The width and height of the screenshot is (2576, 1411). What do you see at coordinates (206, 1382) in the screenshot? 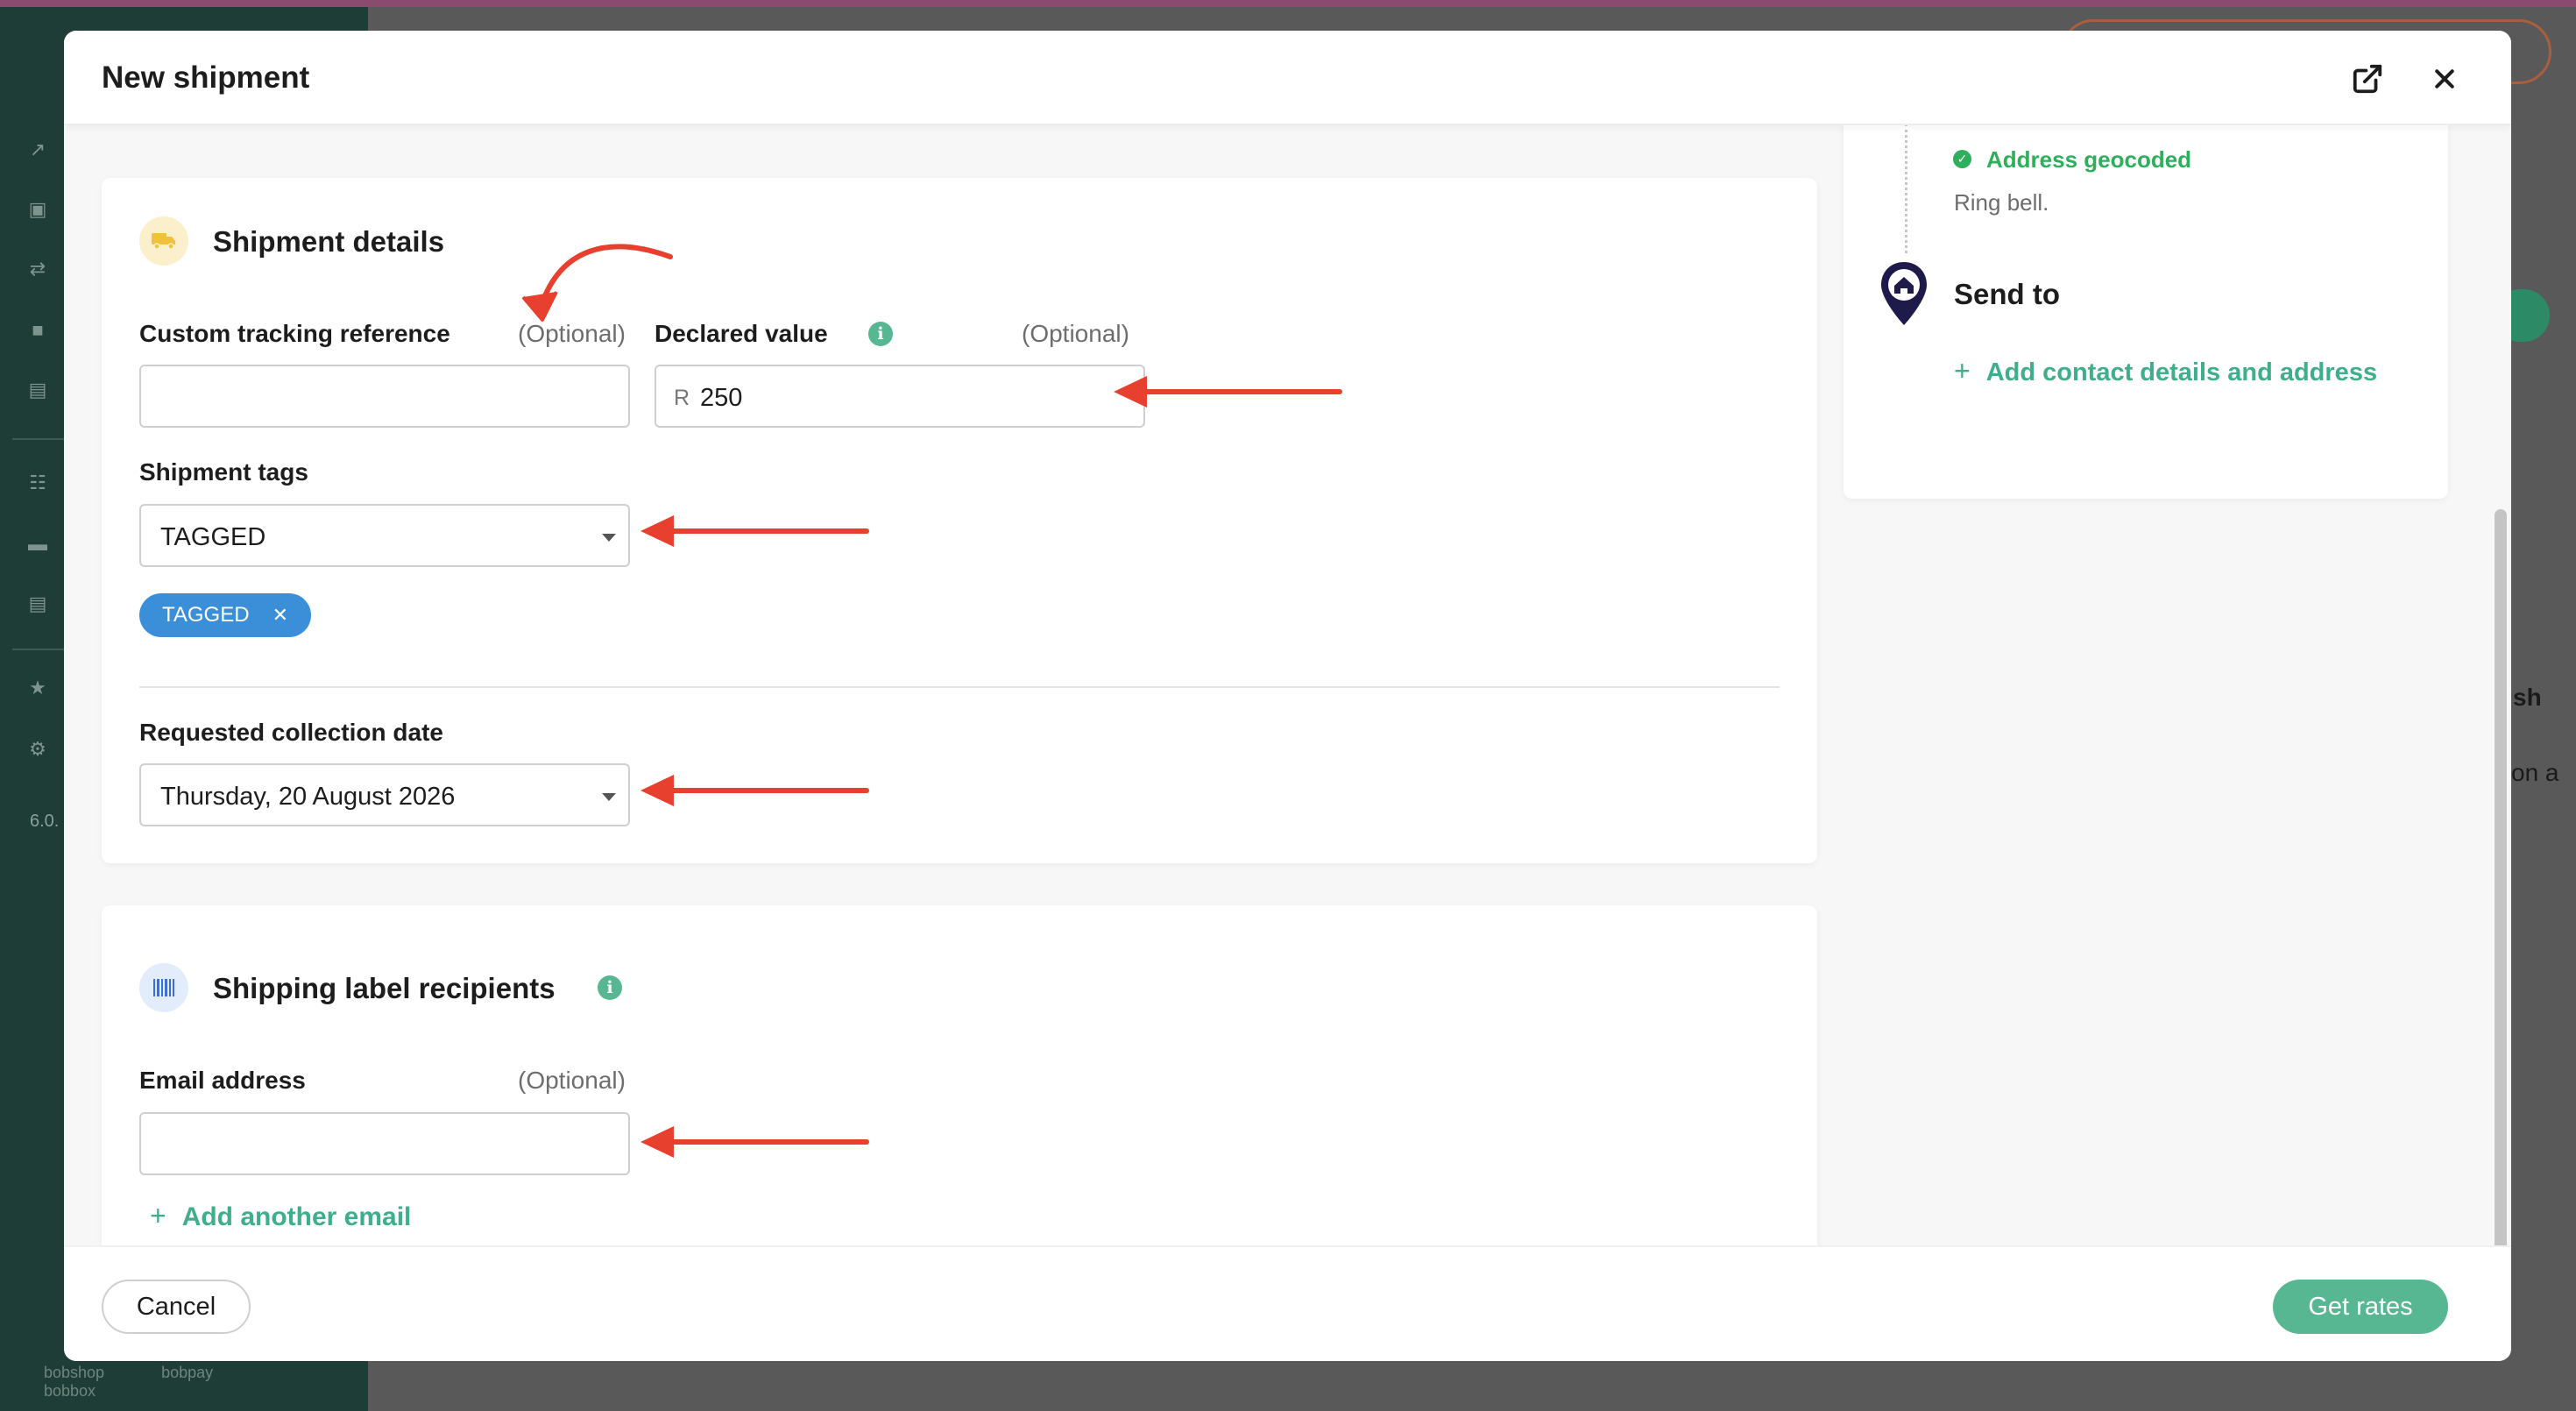
I see `brand-links: bobshop bobpay bobbox` at bounding box center [206, 1382].